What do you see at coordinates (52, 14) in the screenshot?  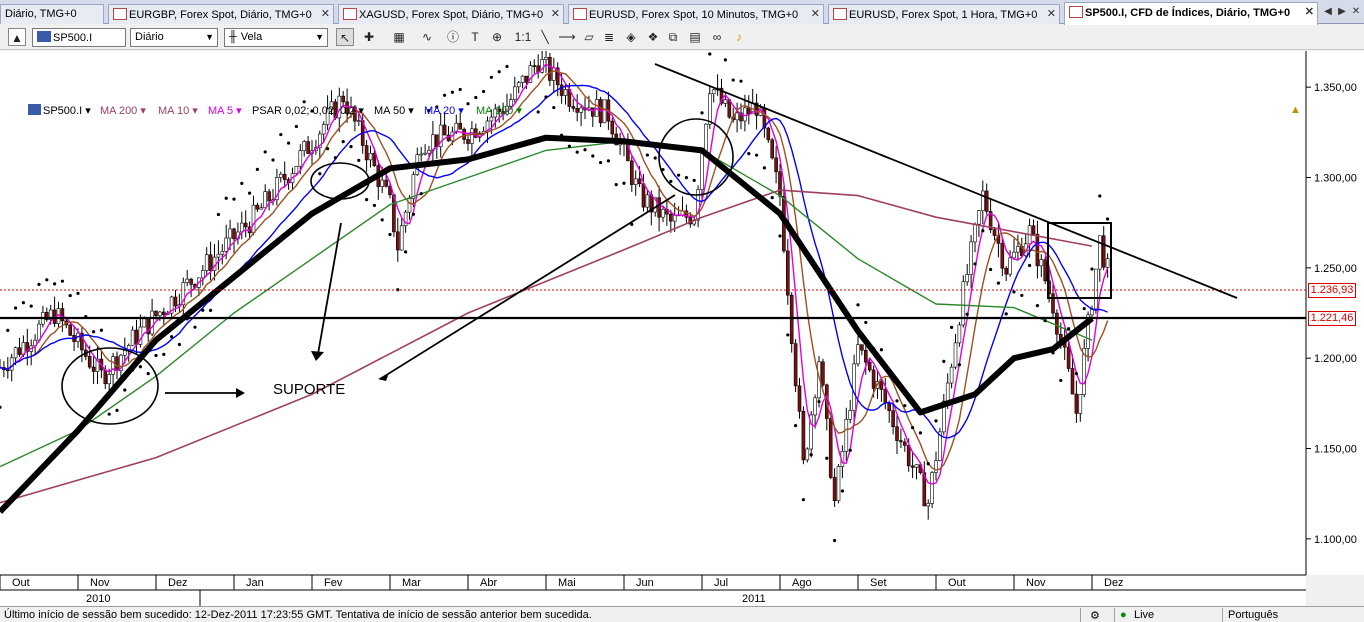 I see `tab-0: Diário, TMG+0` at bounding box center [52, 14].